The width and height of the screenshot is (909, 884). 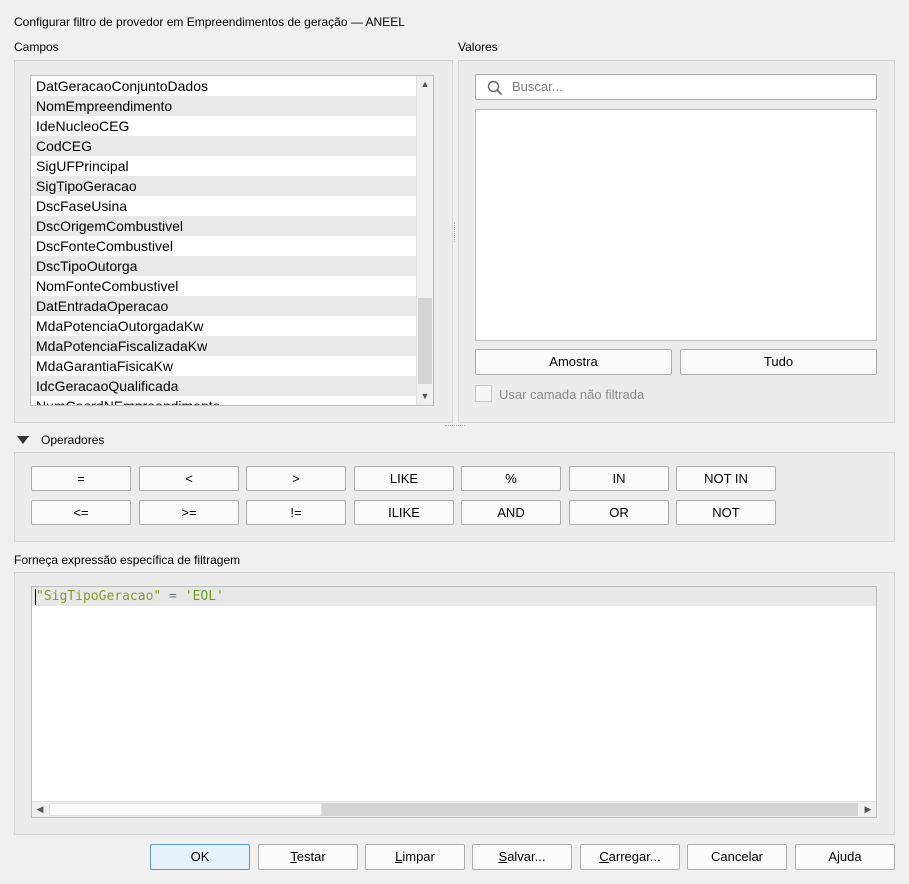 I want to click on values-label: Valores, so click(x=478, y=47).